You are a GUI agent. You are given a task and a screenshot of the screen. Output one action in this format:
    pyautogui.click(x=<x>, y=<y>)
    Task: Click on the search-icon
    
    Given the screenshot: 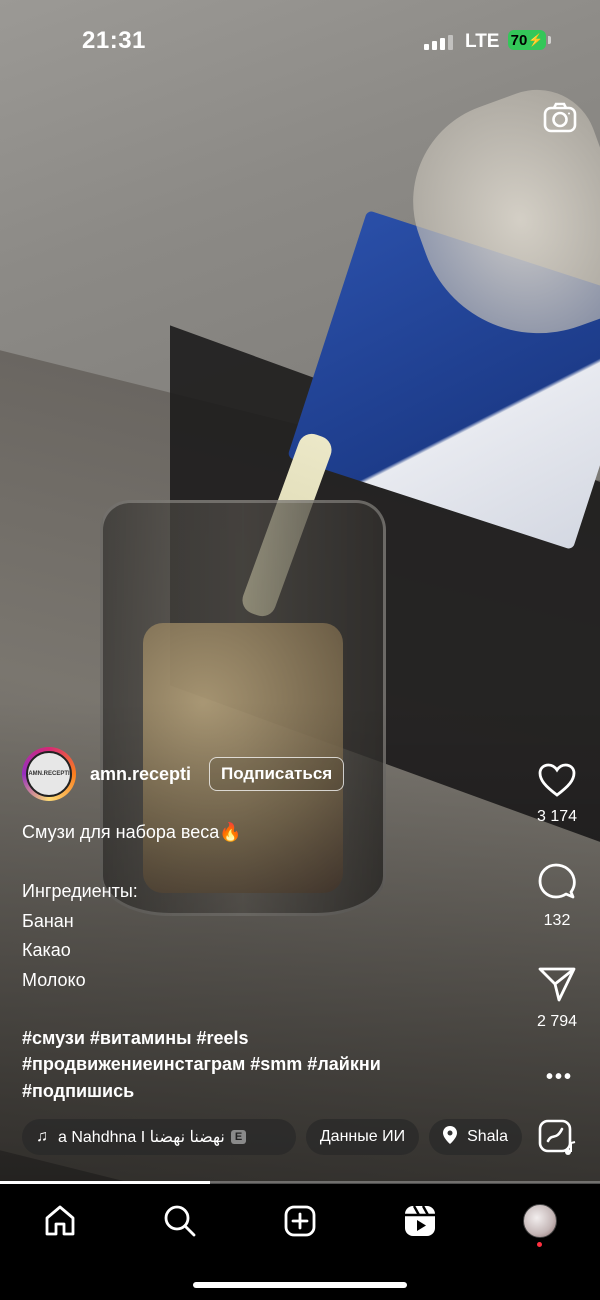 What is the action you would take?
    pyautogui.click(x=180, y=1221)
    